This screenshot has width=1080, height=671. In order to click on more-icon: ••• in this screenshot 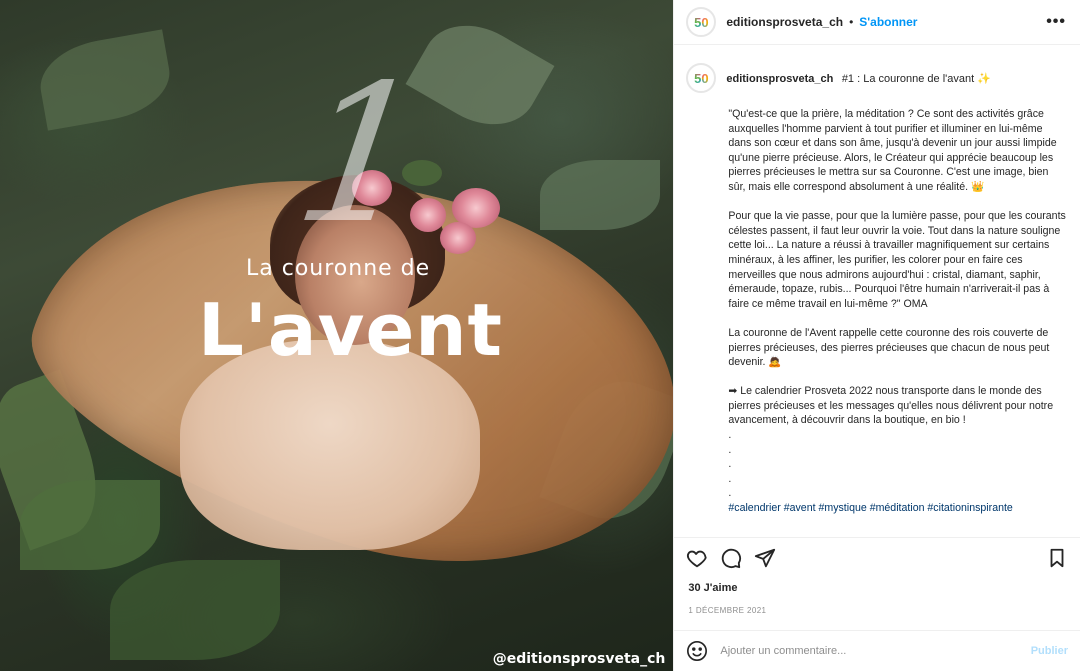, I will do `click(1056, 22)`.